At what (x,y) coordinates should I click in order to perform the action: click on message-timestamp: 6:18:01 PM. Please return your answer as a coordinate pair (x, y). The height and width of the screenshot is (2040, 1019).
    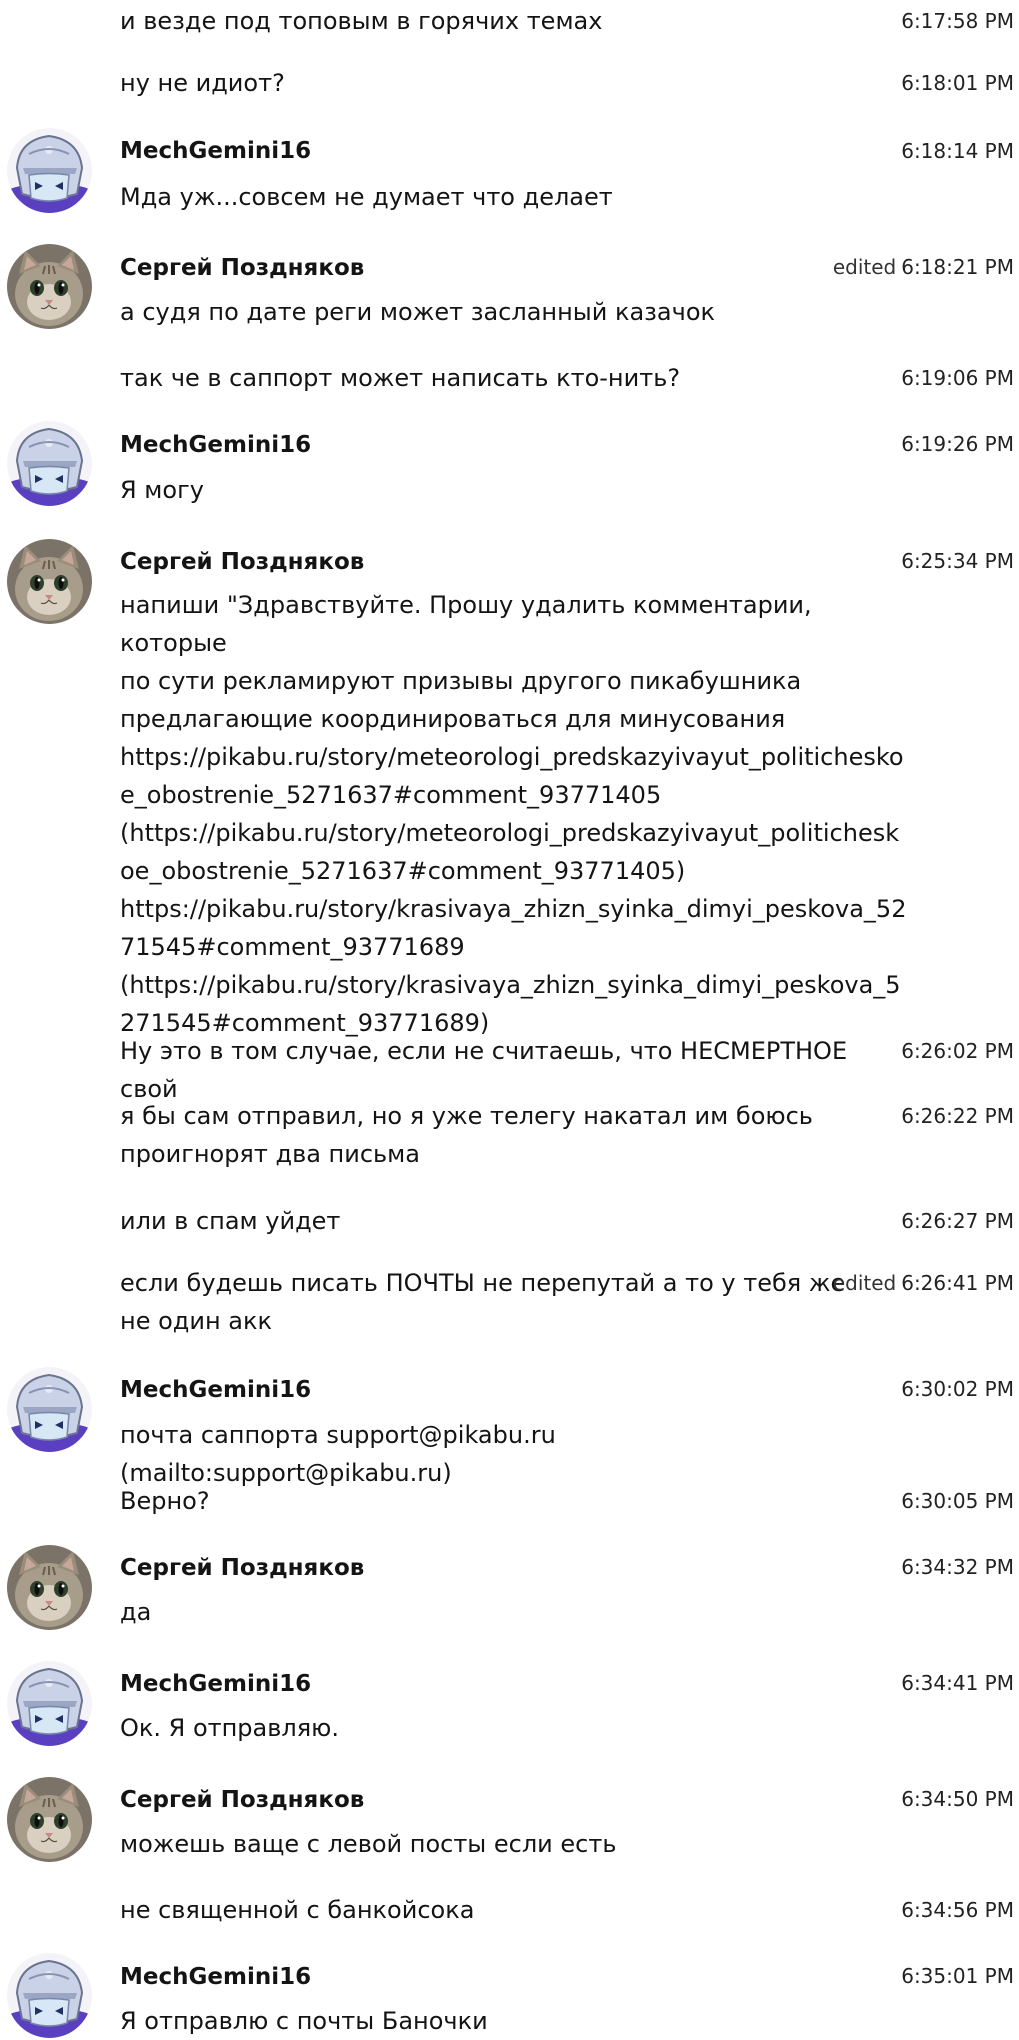
    Looking at the image, I should click on (957, 83).